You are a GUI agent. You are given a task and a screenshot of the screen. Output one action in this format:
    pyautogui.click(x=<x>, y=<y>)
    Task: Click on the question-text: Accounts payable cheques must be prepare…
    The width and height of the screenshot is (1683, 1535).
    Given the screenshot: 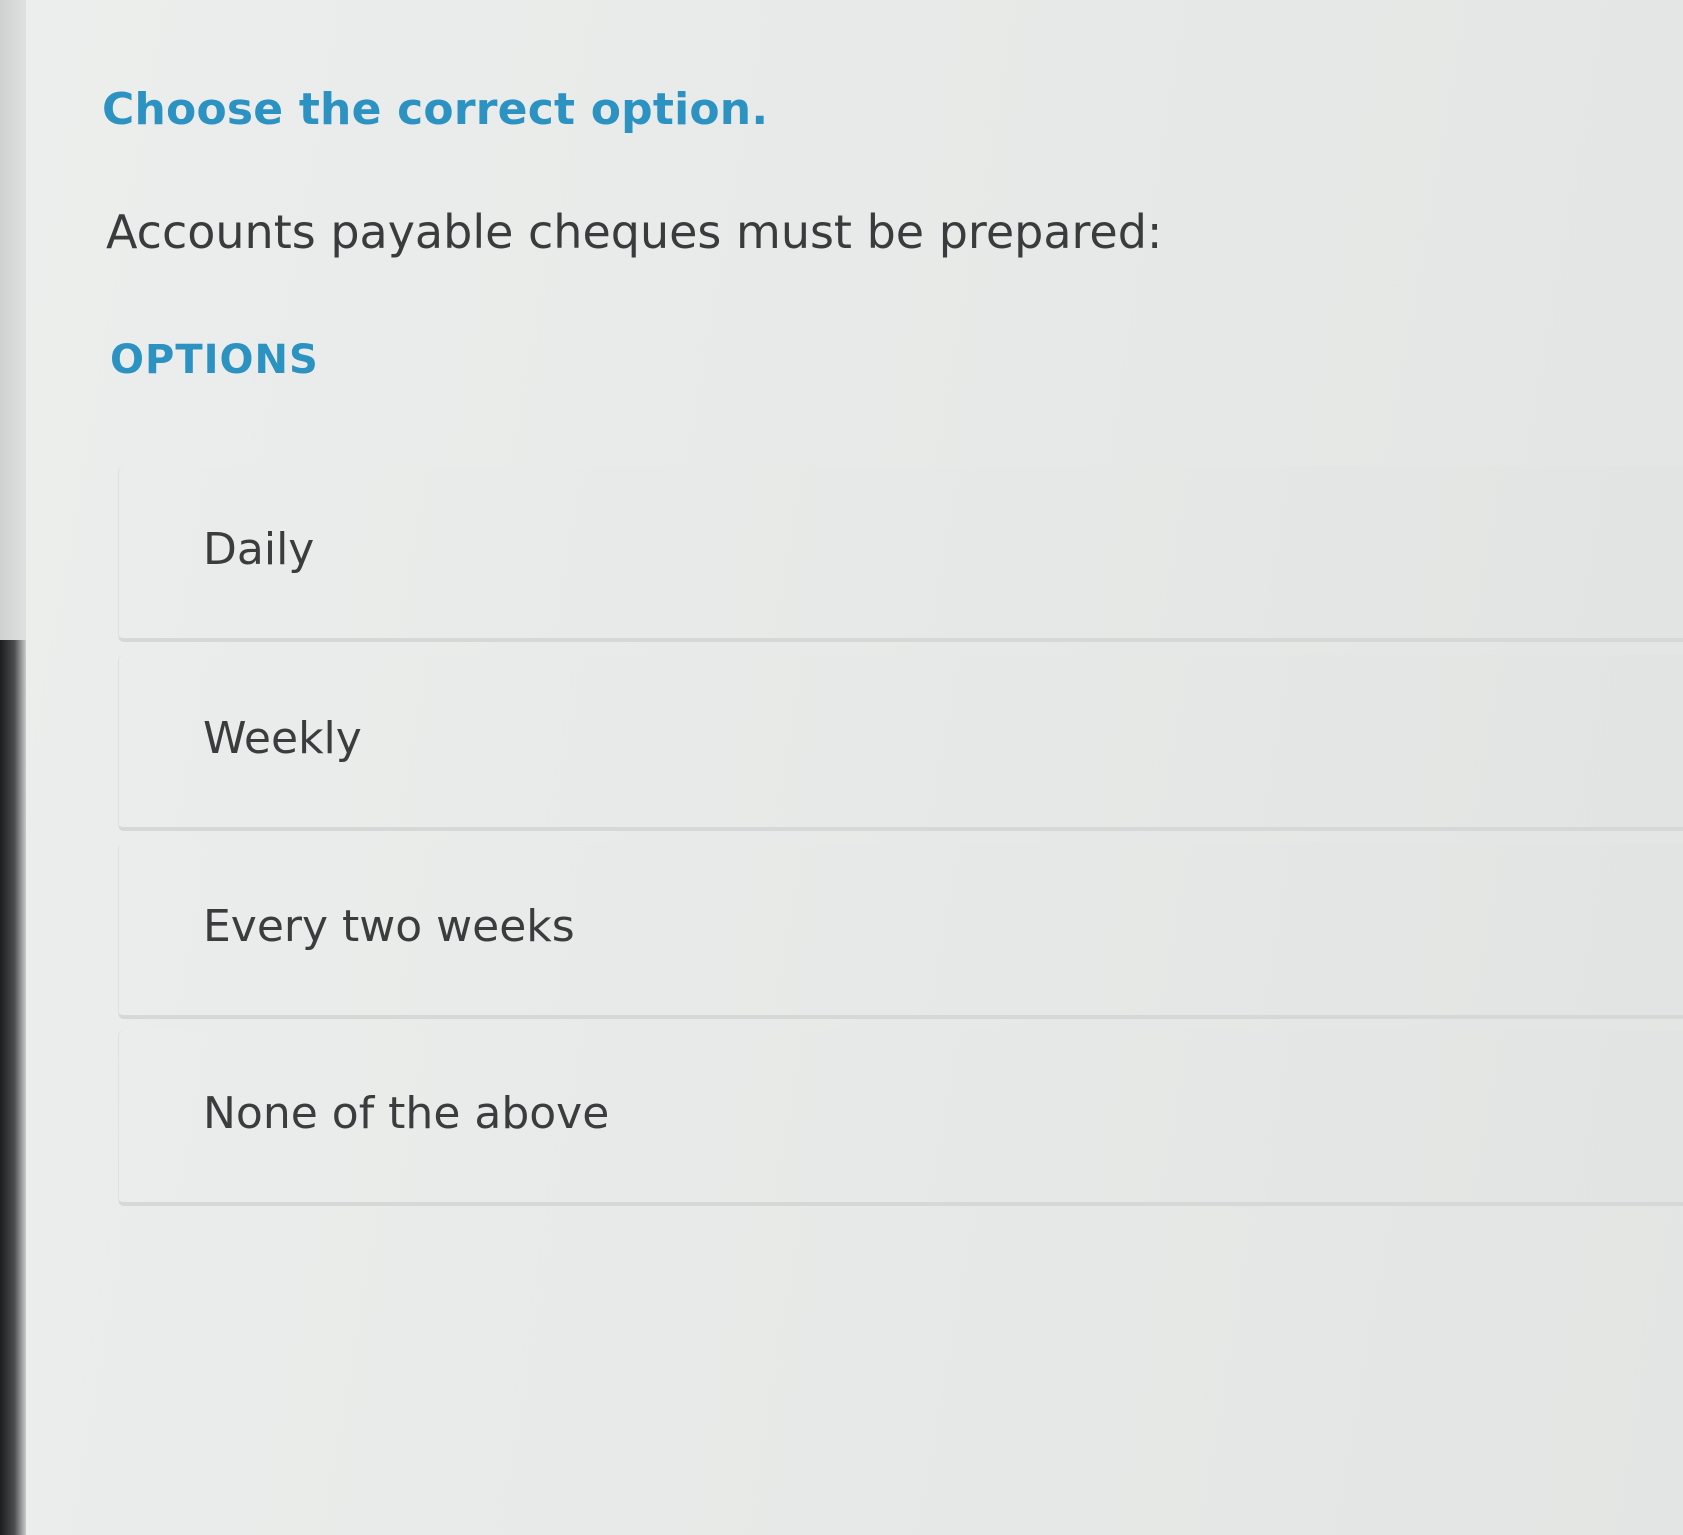 What is the action you would take?
    pyautogui.click(x=634, y=232)
    